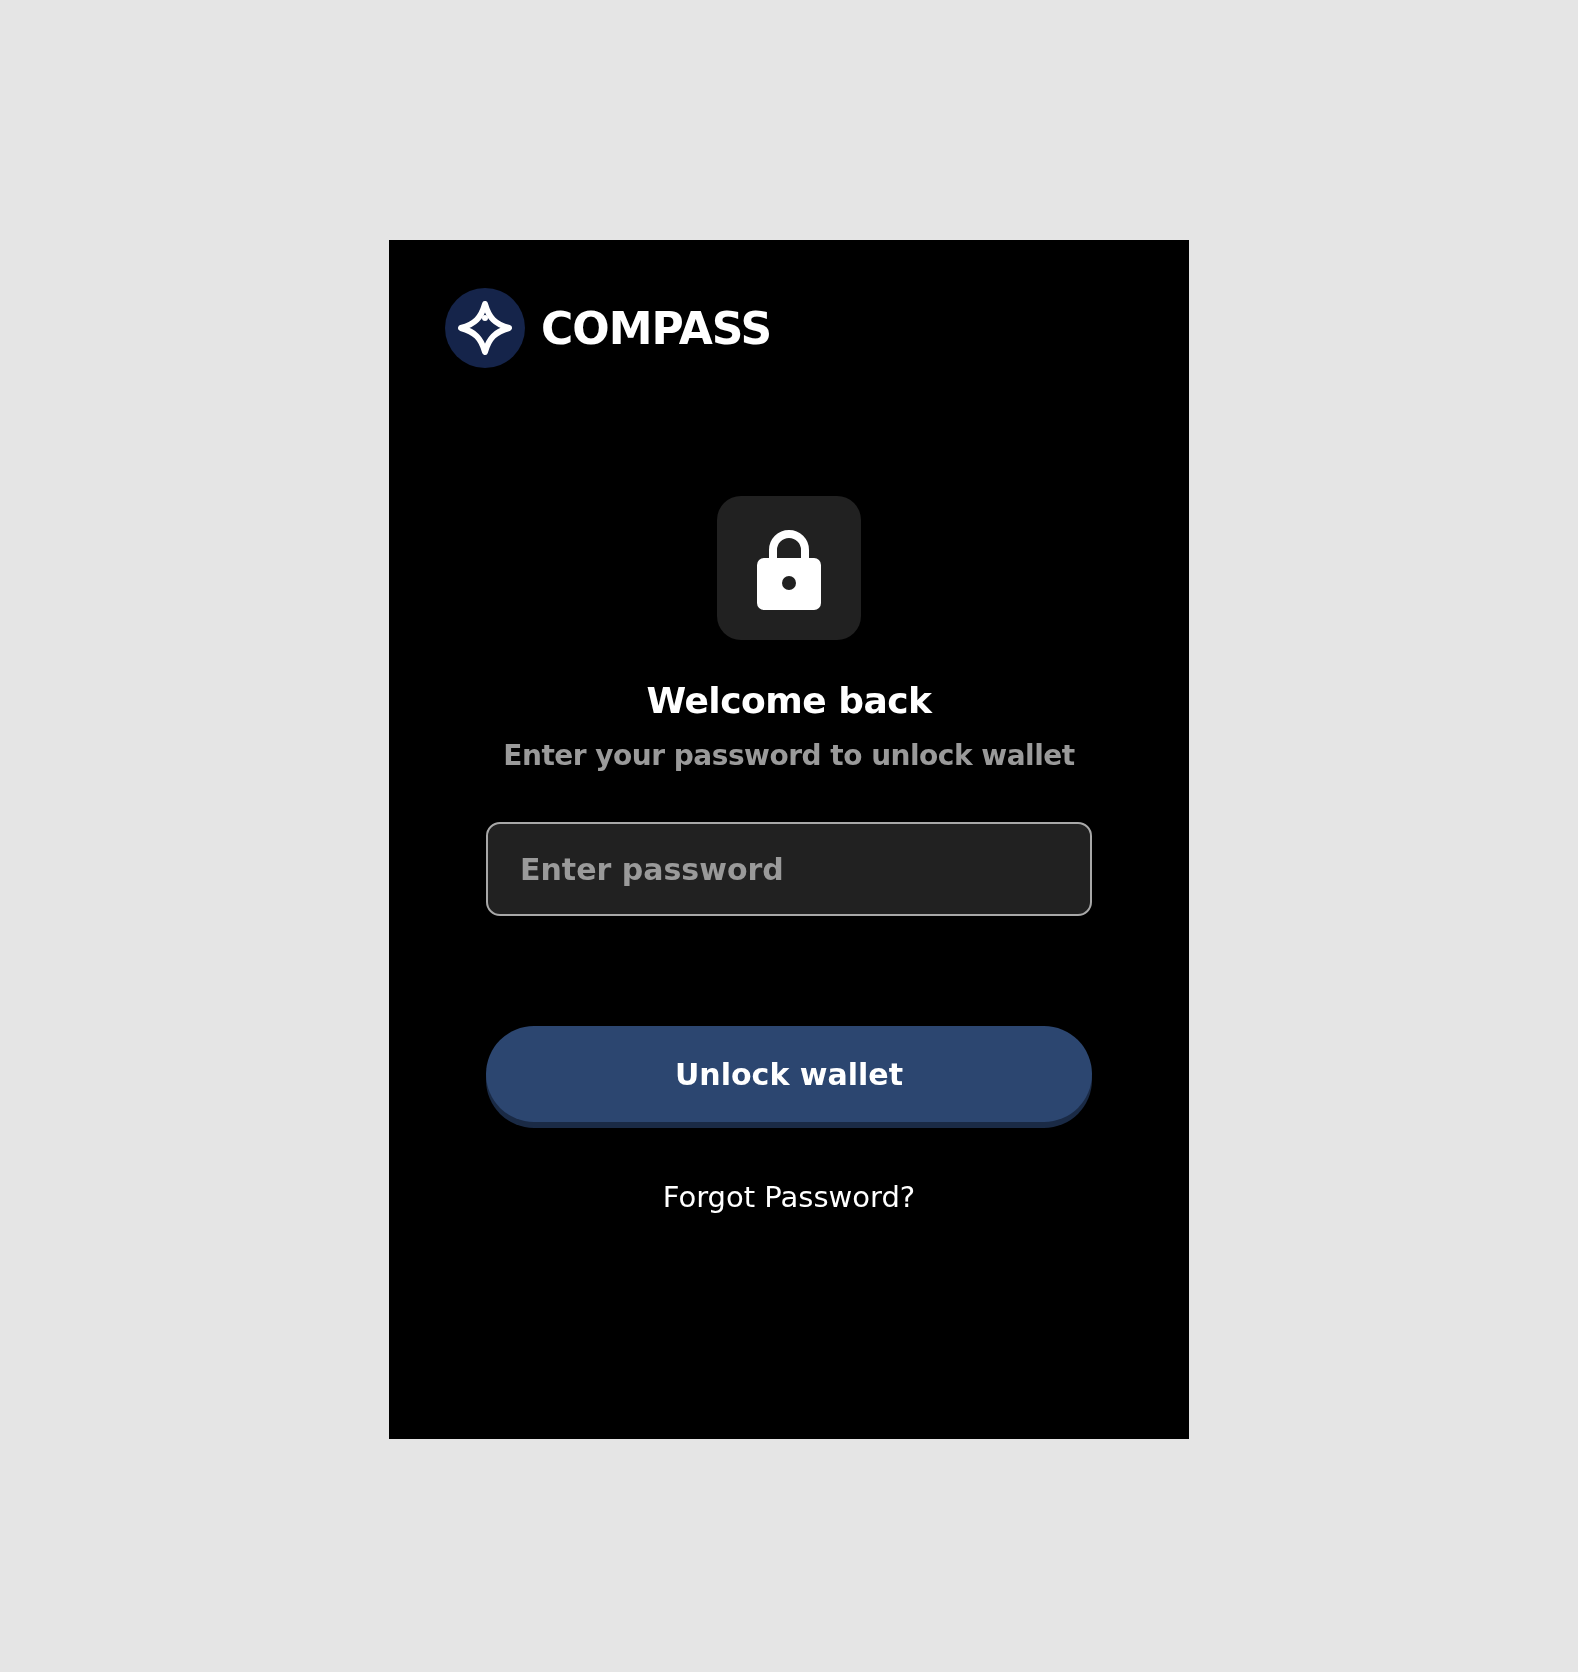 This screenshot has width=1578, height=1672. Describe the element at coordinates (789, 755) in the screenshot. I see `subtitle: Enter your password to unlock wallet` at that location.